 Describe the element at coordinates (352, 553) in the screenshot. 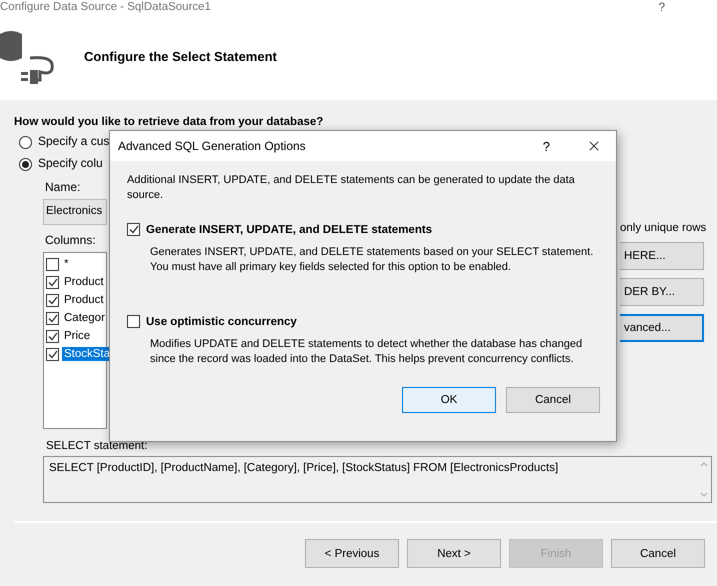

I see `wizard-button: < Previous` at that location.